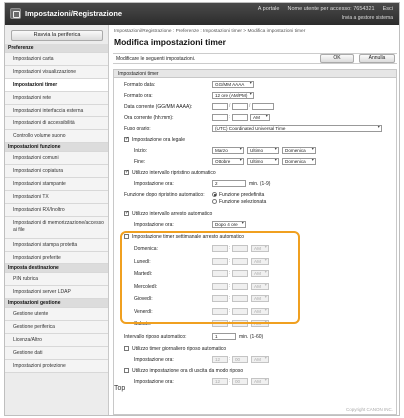 The width and height of the screenshot is (404, 418). What do you see at coordinates (214, 201) in the screenshot?
I see `selected-function-radio` at bounding box center [214, 201].